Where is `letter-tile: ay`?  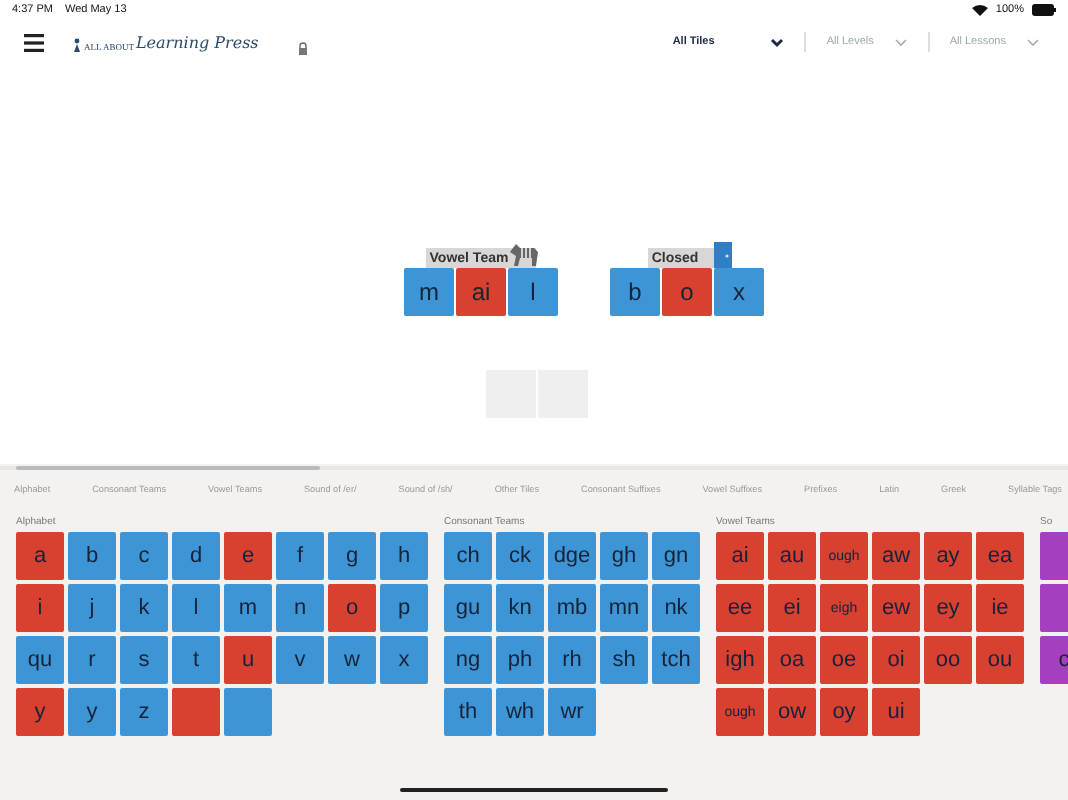 letter-tile: ay is located at coordinates (948, 556).